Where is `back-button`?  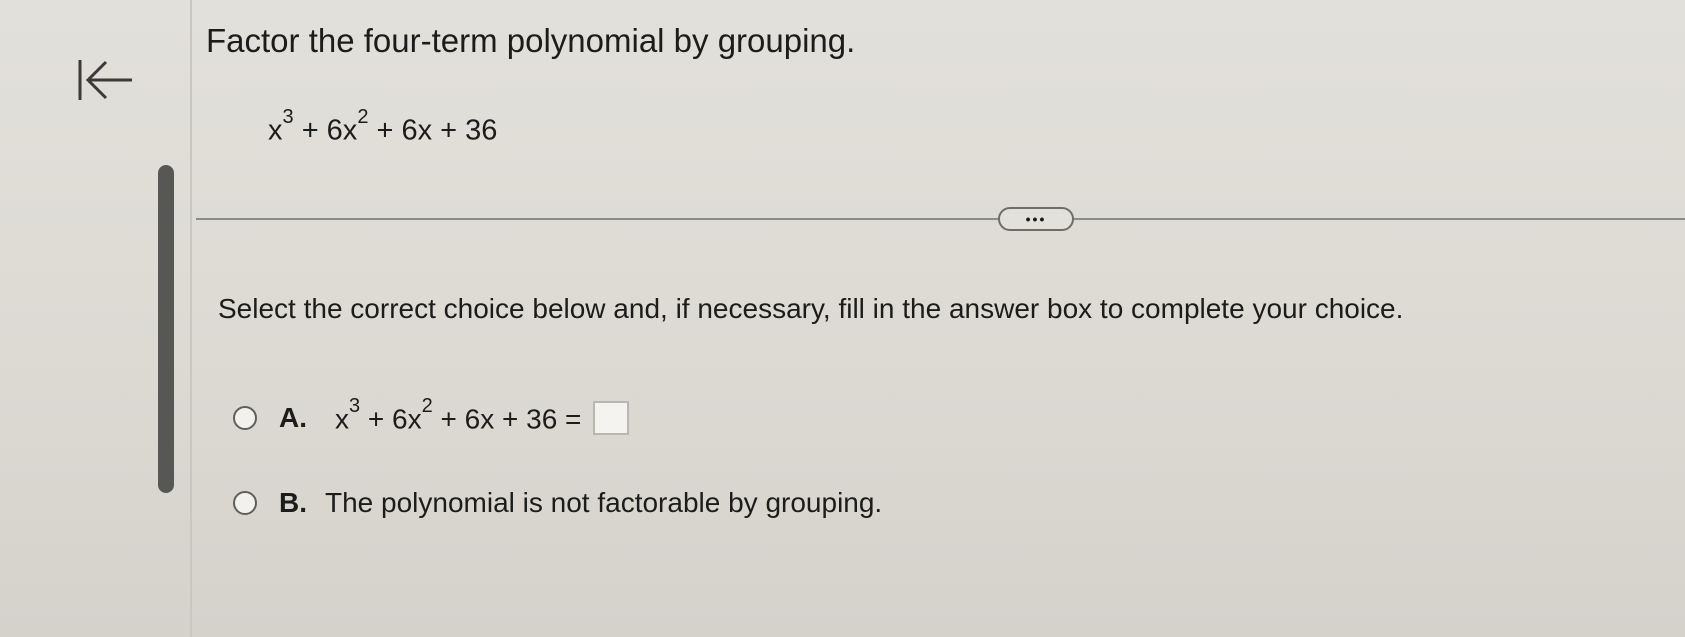 back-button is located at coordinates (106, 80).